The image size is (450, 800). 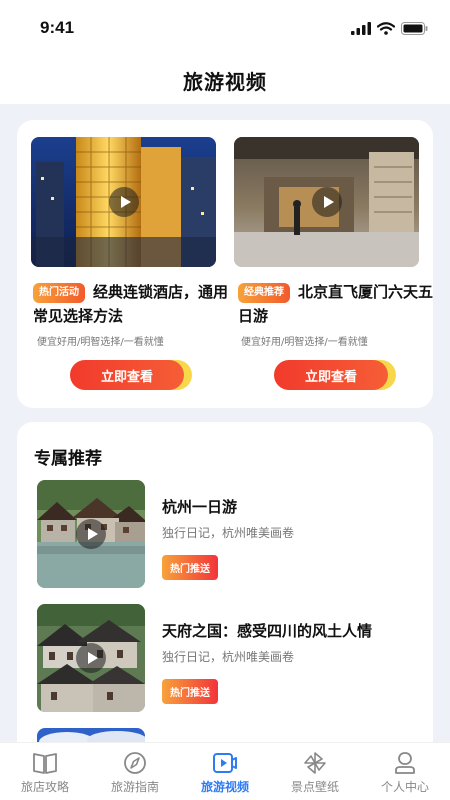 I want to click on battery-icon, so click(x=414, y=28).